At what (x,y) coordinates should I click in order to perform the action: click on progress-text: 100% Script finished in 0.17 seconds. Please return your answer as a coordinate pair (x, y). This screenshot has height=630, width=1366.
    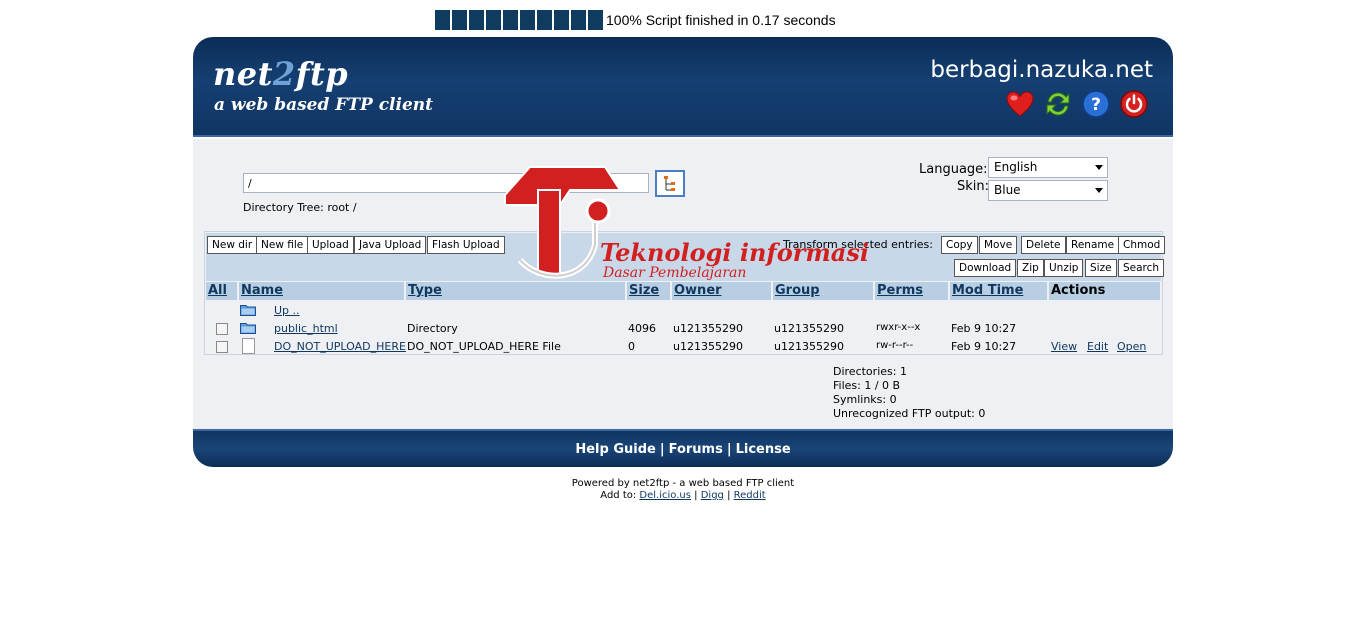
    Looking at the image, I should click on (721, 20).